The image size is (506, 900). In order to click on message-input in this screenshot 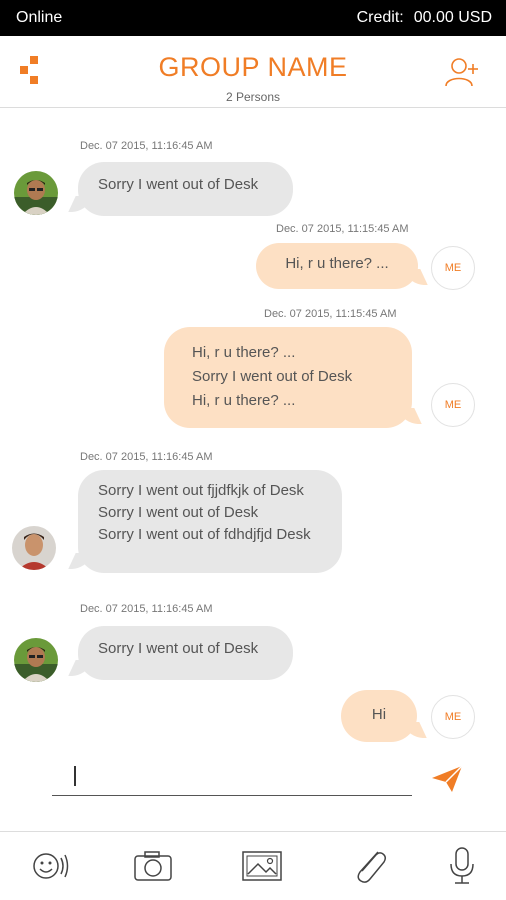, I will do `click(232, 777)`.